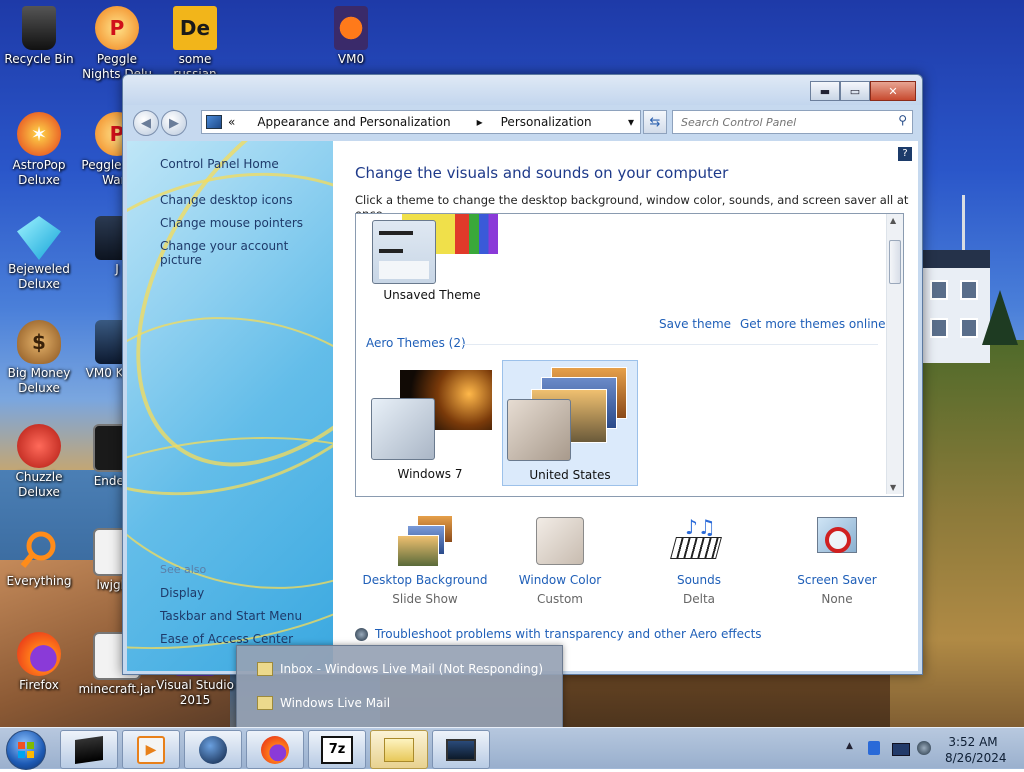 Image resolution: width=1024 pixels, height=772 pixels. I want to click on window-color-setting: Window Color Custom, so click(560, 560).